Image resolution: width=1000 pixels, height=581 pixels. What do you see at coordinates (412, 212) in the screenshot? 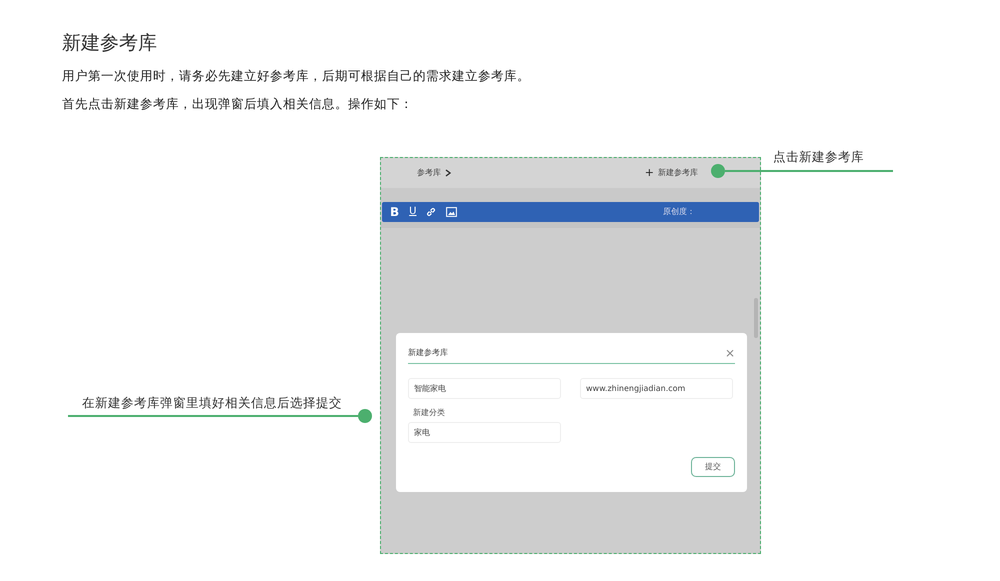
I see `underline-button: U` at bounding box center [412, 212].